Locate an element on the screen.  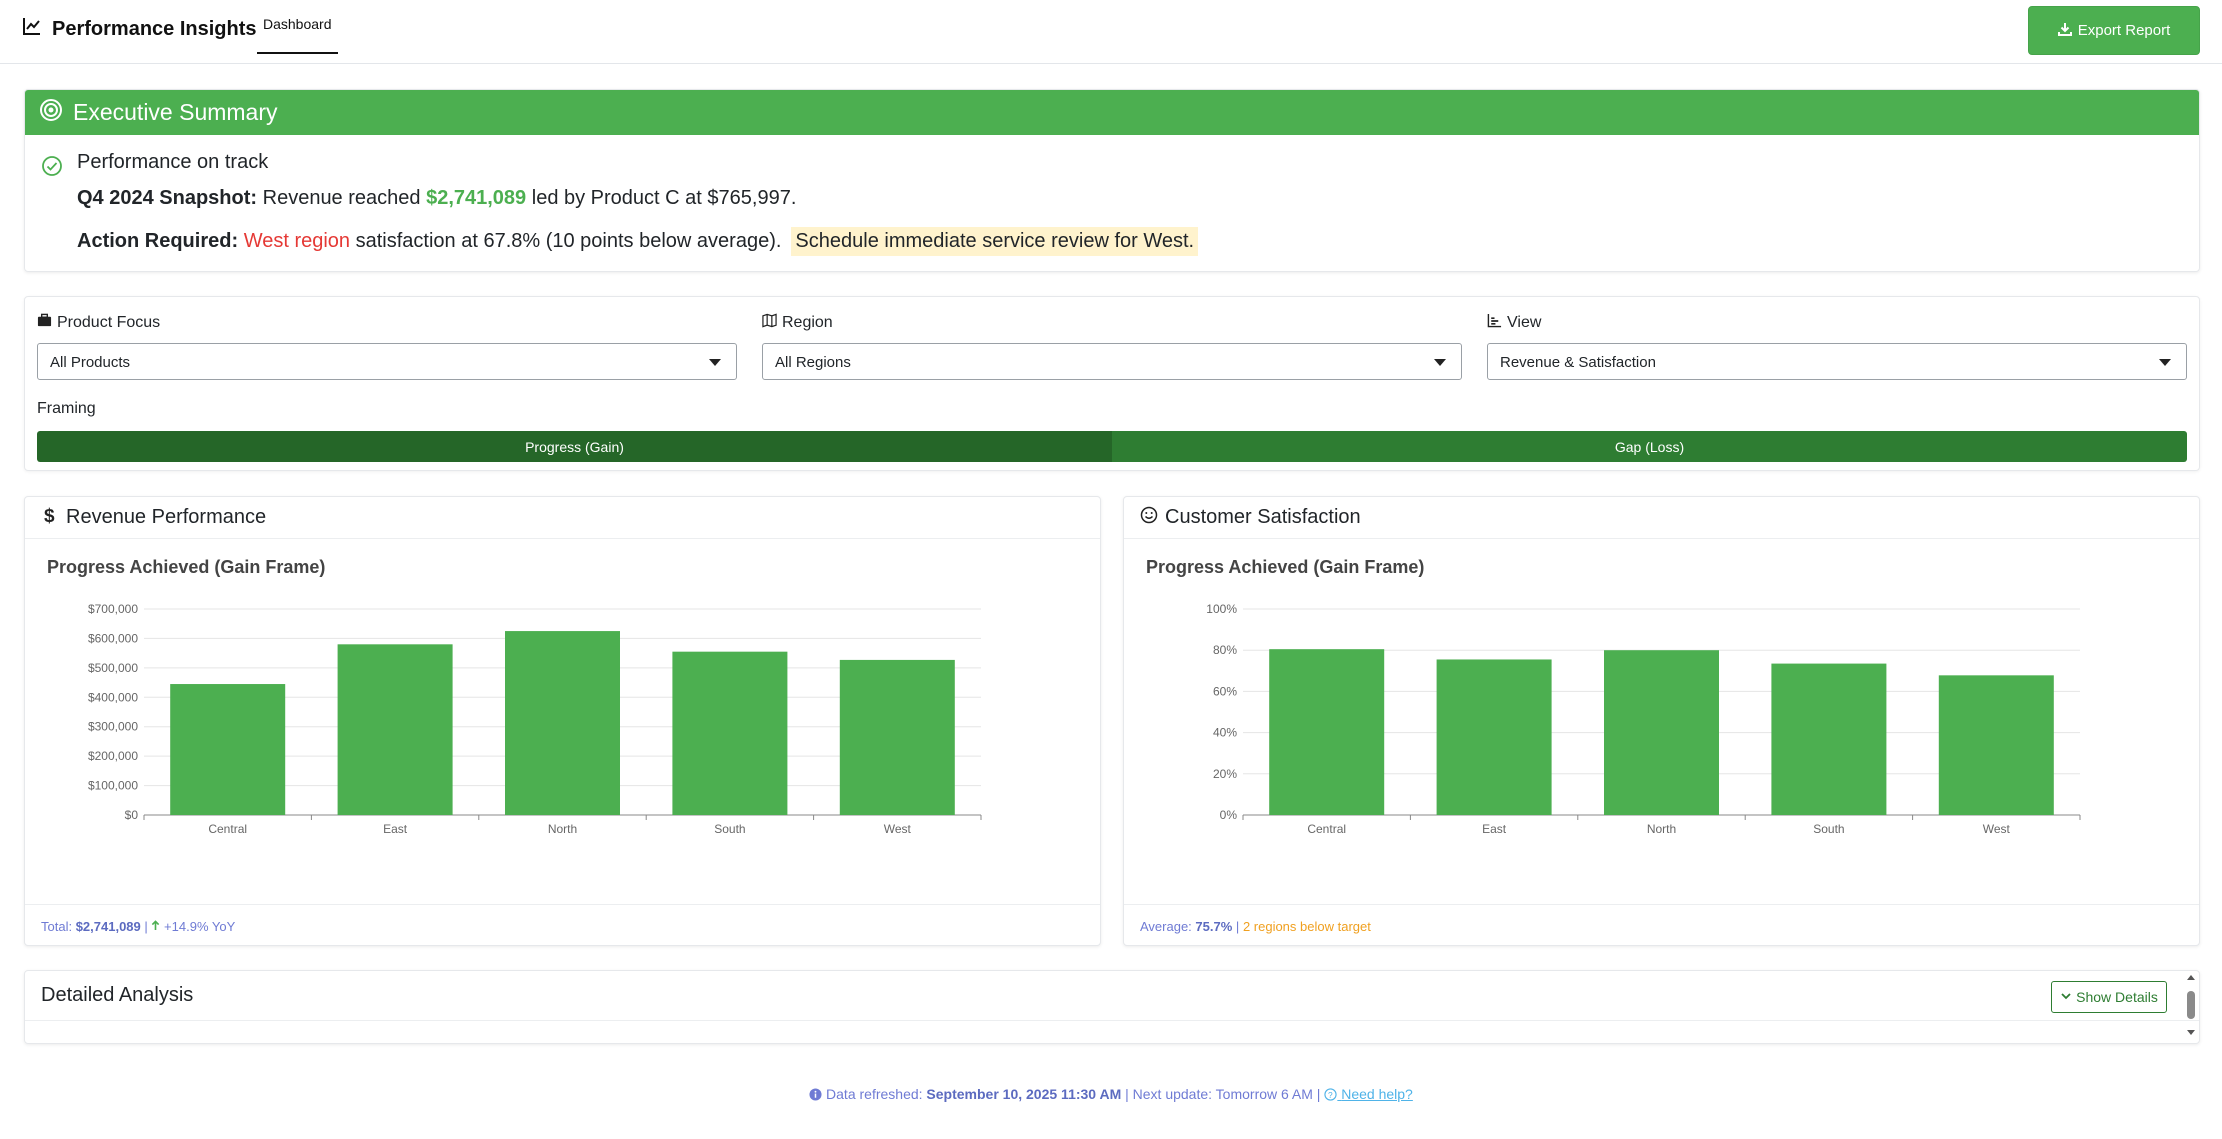
satisfaction-card-footer: Average: 75.7% | 2 regions below target is located at coordinates (1661, 924).